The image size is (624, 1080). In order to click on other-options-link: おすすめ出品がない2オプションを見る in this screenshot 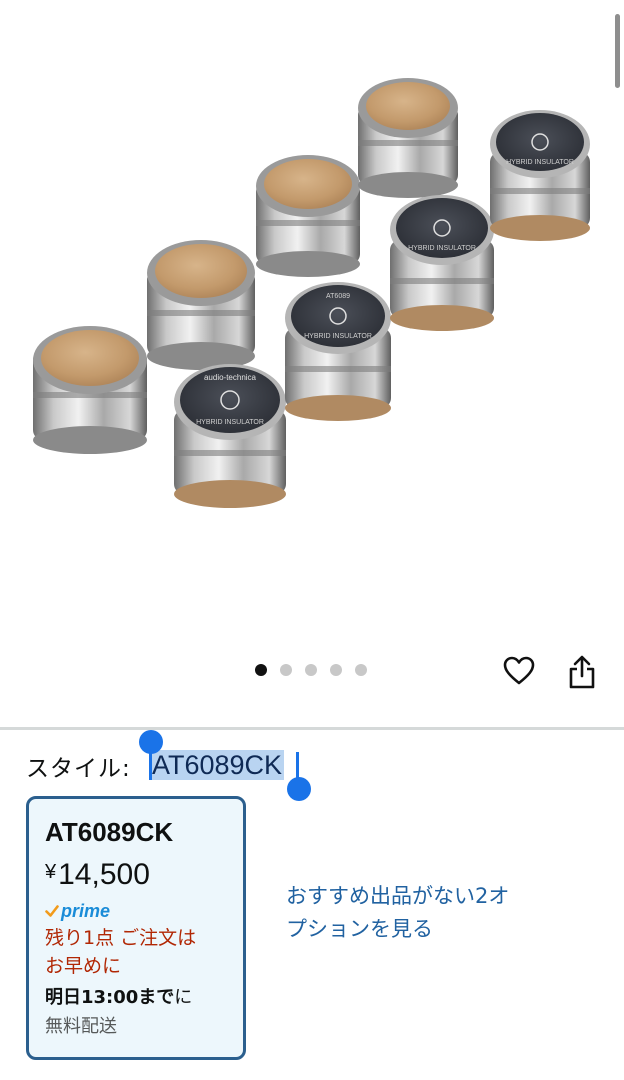, I will do `click(402, 913)`.